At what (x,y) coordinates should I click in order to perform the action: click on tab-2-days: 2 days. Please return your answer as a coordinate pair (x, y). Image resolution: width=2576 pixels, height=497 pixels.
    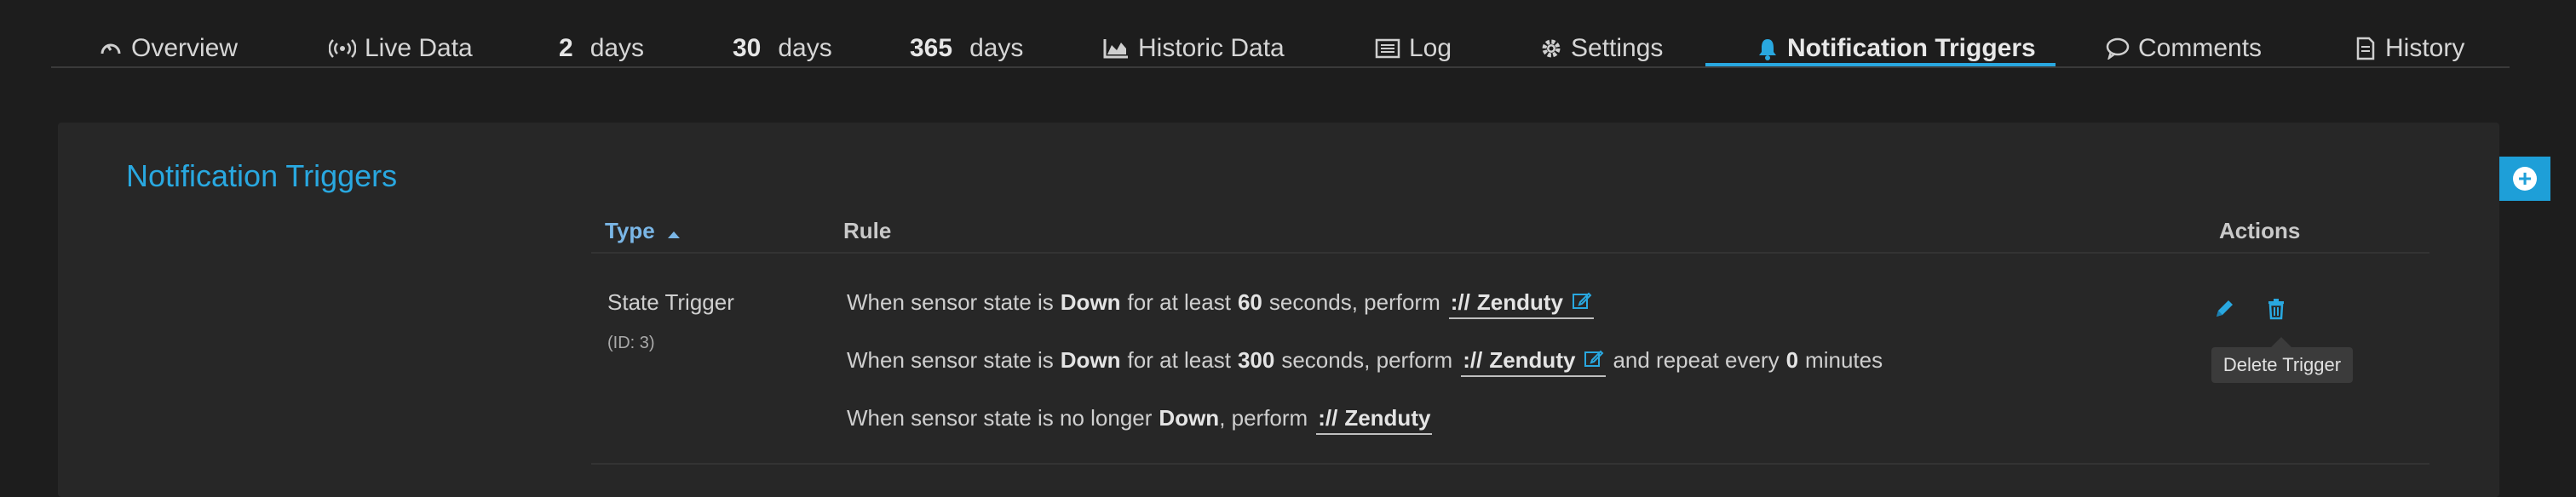
    Looking at the image, I should click on (602, 48).